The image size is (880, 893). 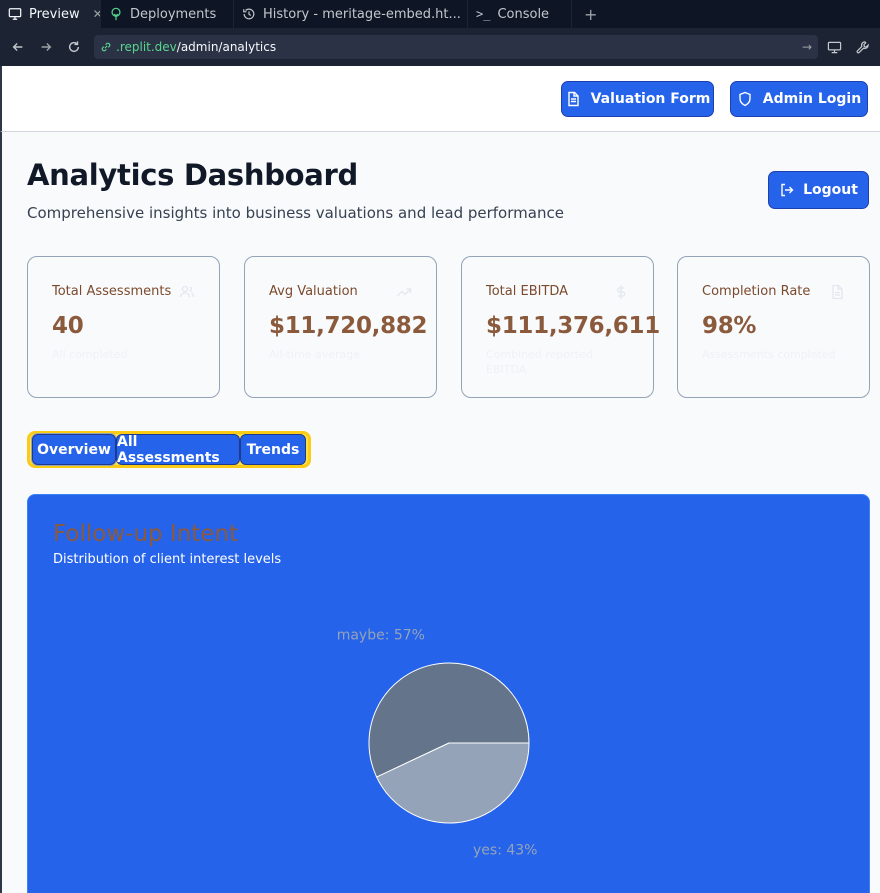 What do you see at coordinates (862, 47) in the screenshot?
I see `wrench-icon` at bounding box center [862, 47].